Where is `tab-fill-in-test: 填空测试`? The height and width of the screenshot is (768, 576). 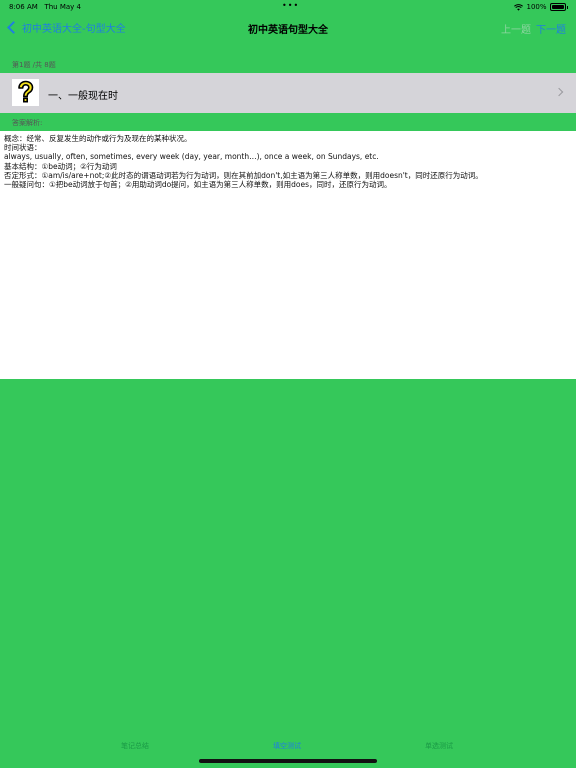 tab-fill-in-test: 填空测试 is located at coordinates (287, 746).